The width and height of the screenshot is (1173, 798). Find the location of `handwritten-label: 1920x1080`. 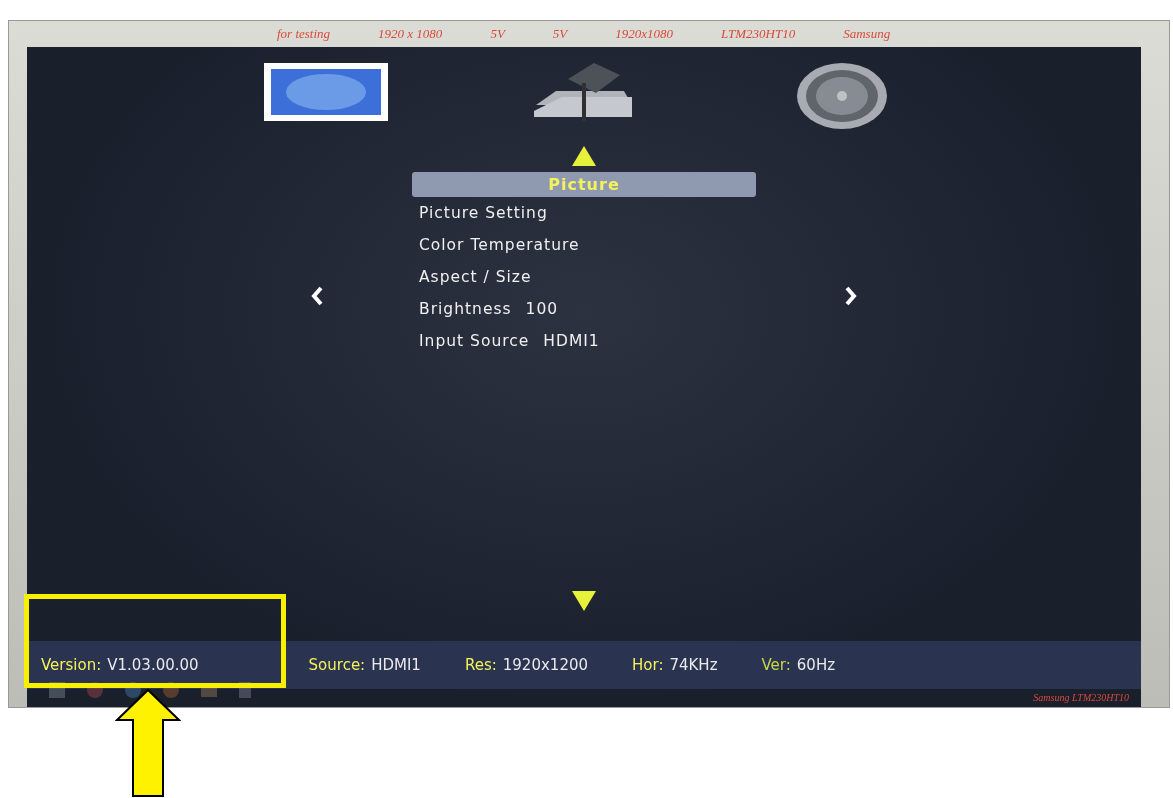

handwritten-label: 1920x1080 is located at coordinates (644, 34).